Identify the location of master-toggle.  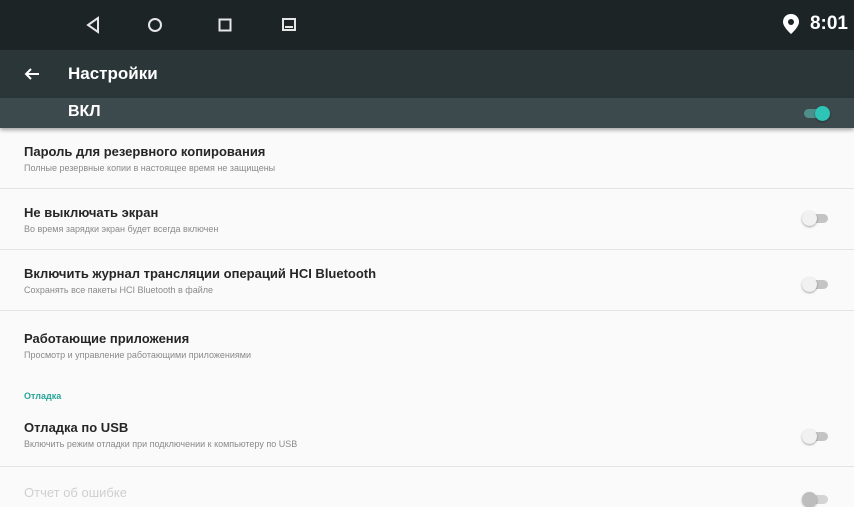
(816, 113).